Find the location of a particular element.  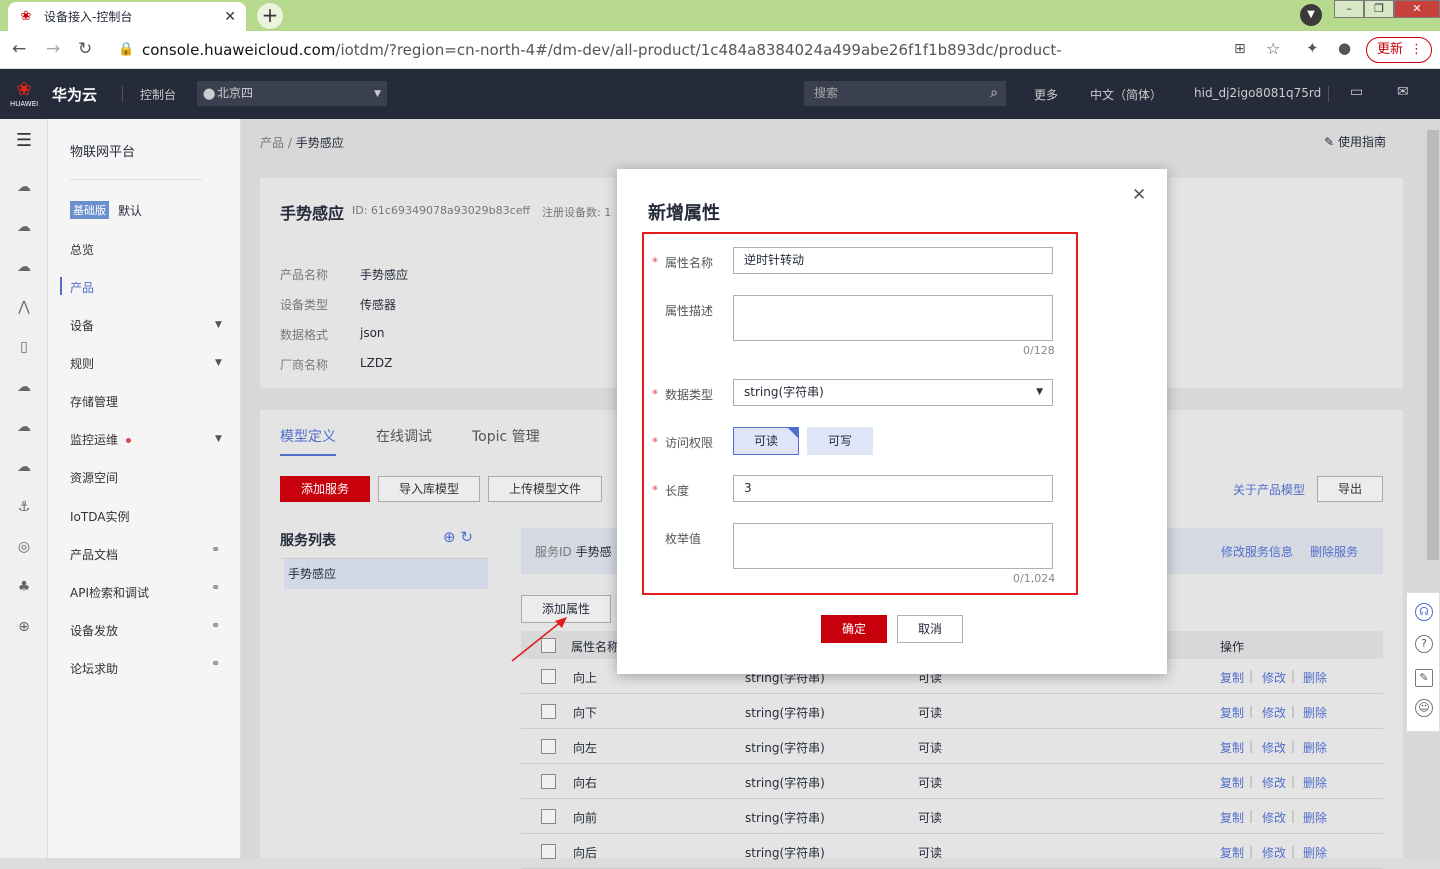

export-button: 导出 is located at coordinates (1350, 489).